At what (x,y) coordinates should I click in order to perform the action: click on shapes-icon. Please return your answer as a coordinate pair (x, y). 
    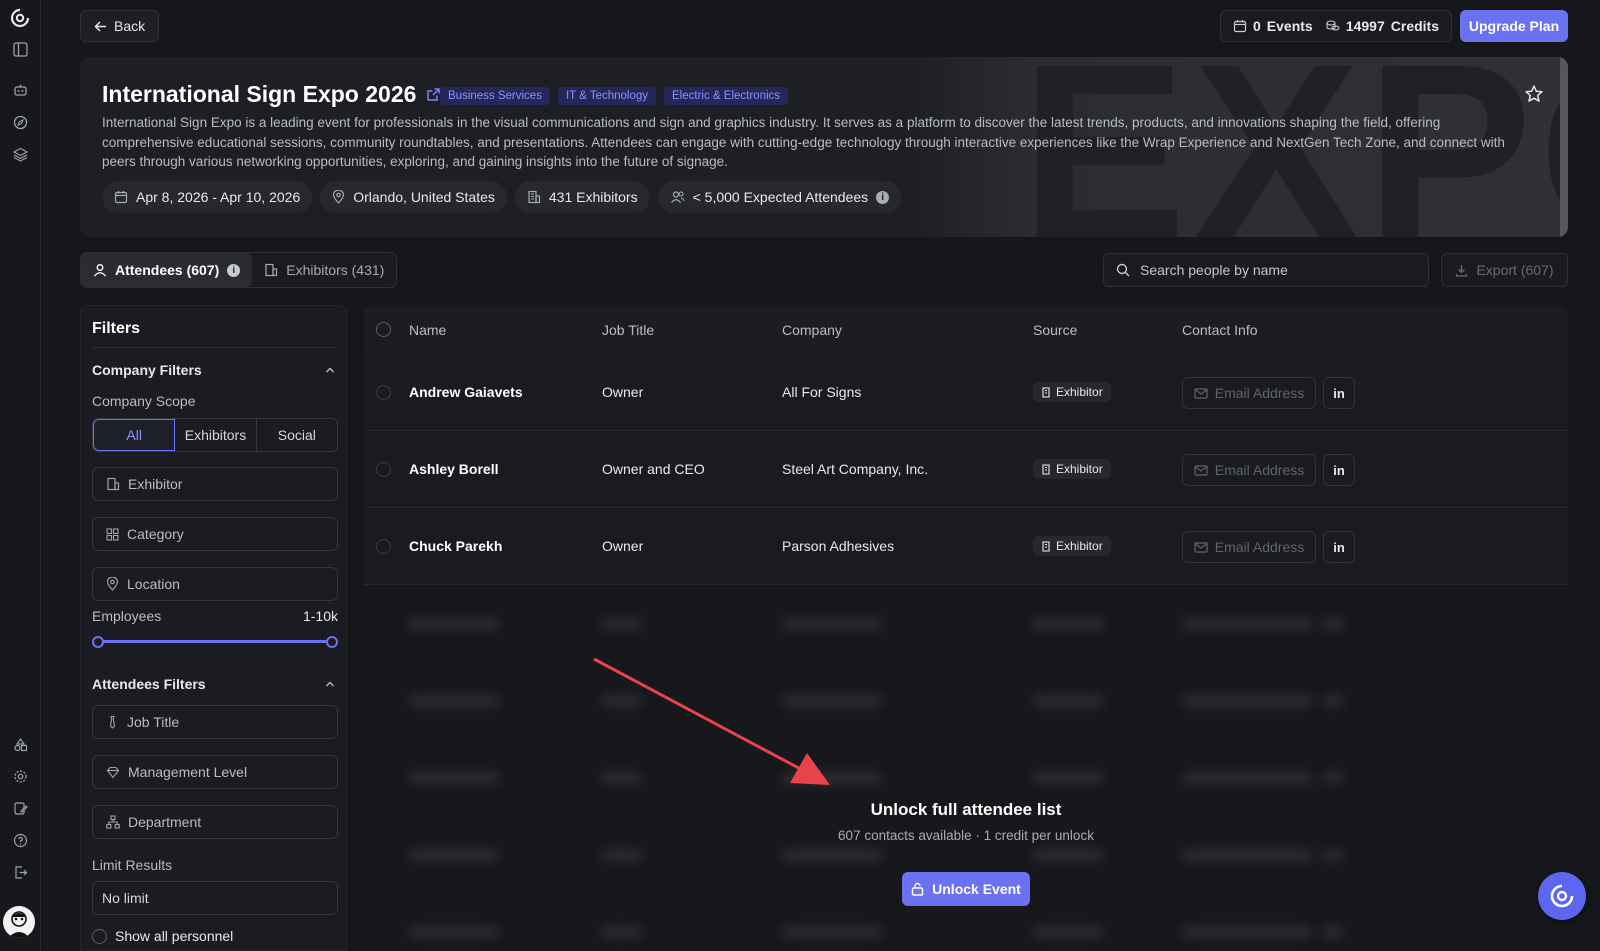
    Looking at the image, I should click on (20, 744).